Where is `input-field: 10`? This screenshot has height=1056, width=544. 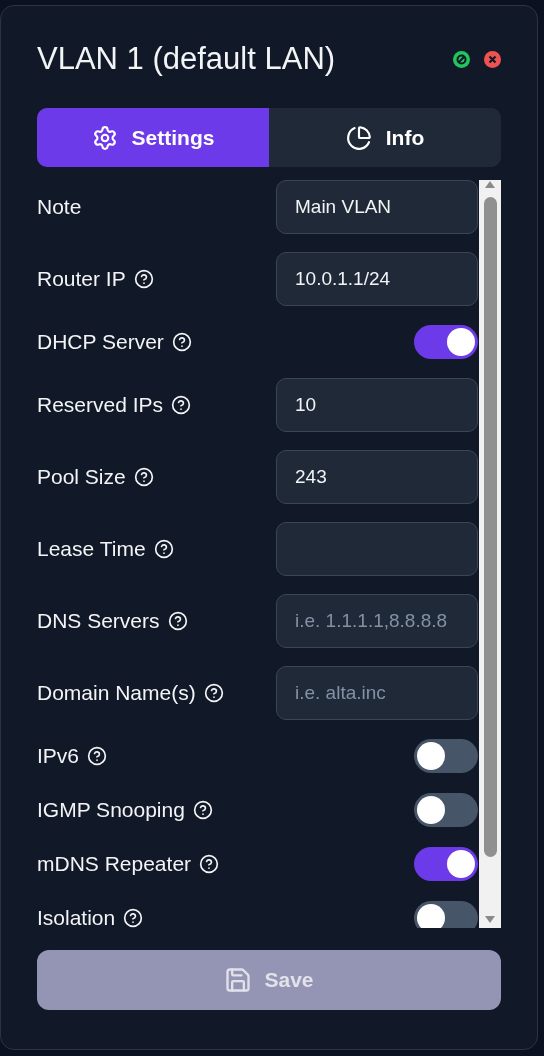 input-field: 10 is located at coordinates (377, 405).